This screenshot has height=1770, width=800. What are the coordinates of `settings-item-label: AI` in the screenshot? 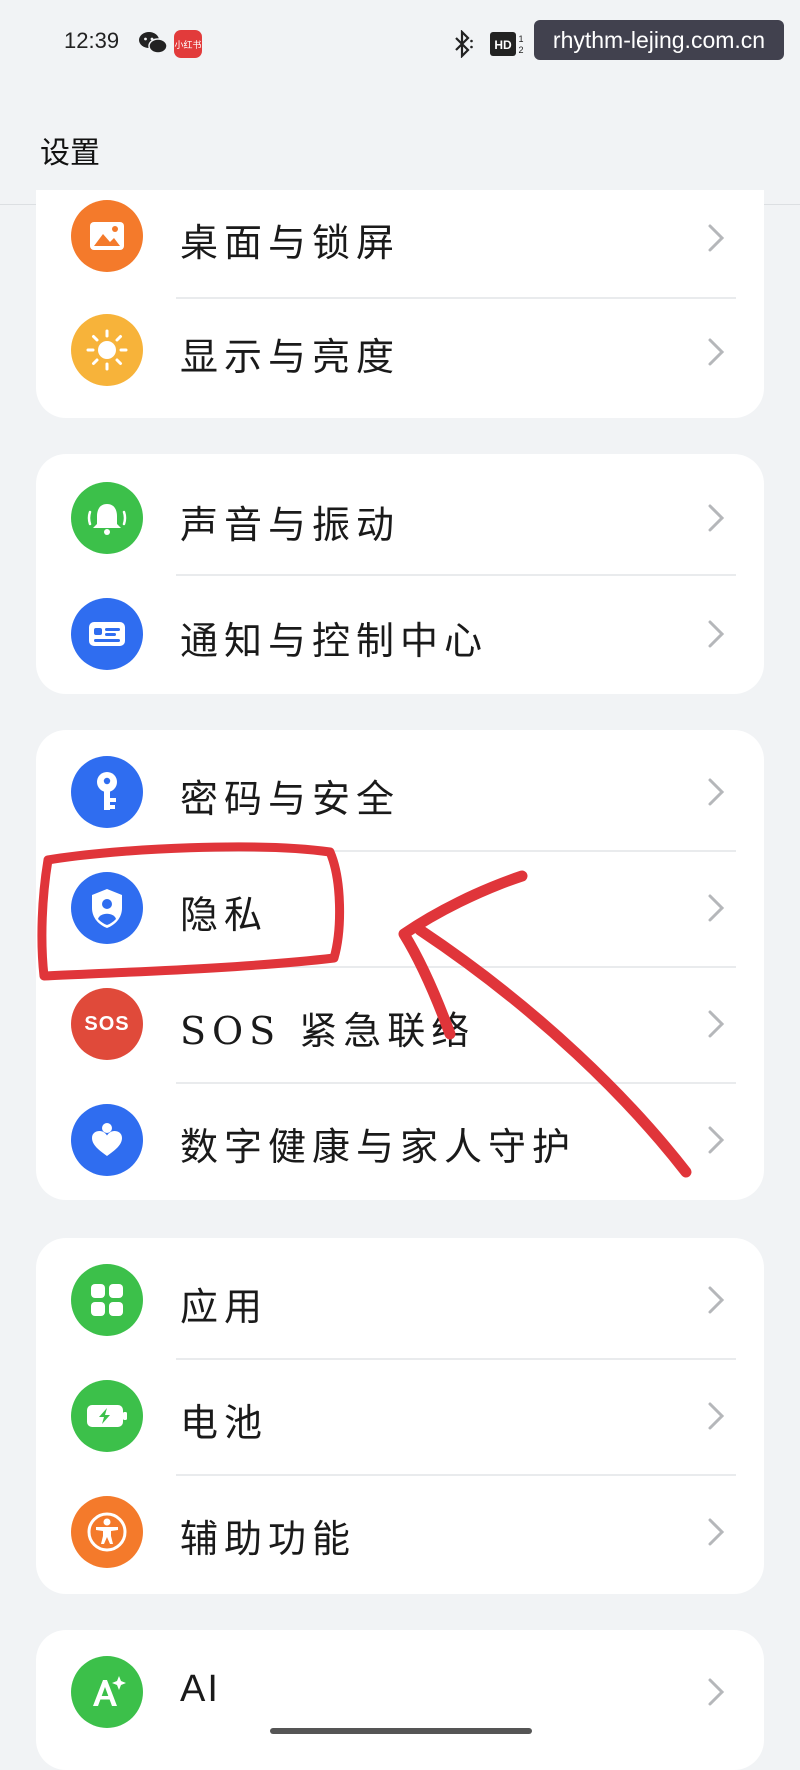 It's located at (200, 1689).